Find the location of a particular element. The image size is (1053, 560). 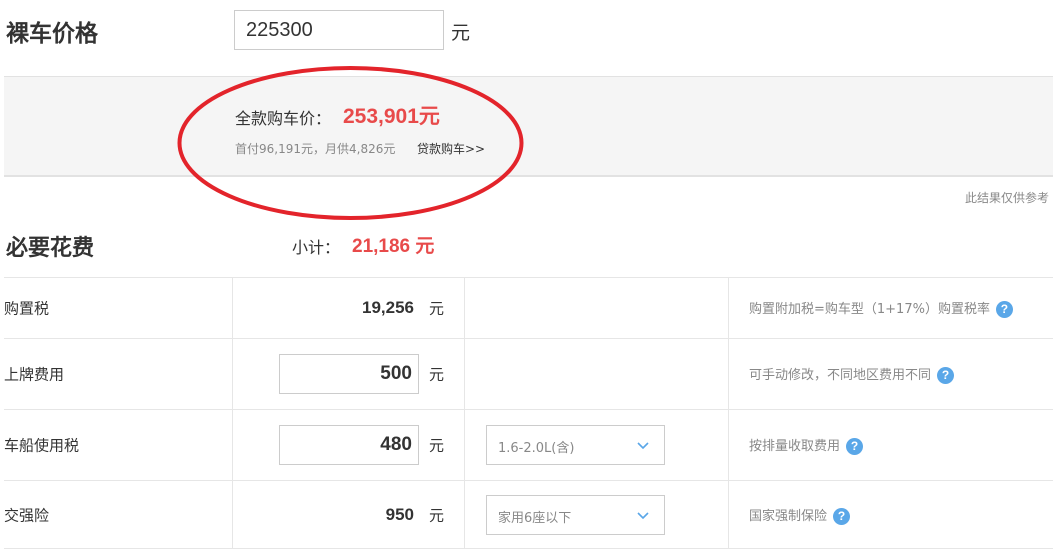

fee-note: 国家强制保险? is located at coordinates (800, 515).